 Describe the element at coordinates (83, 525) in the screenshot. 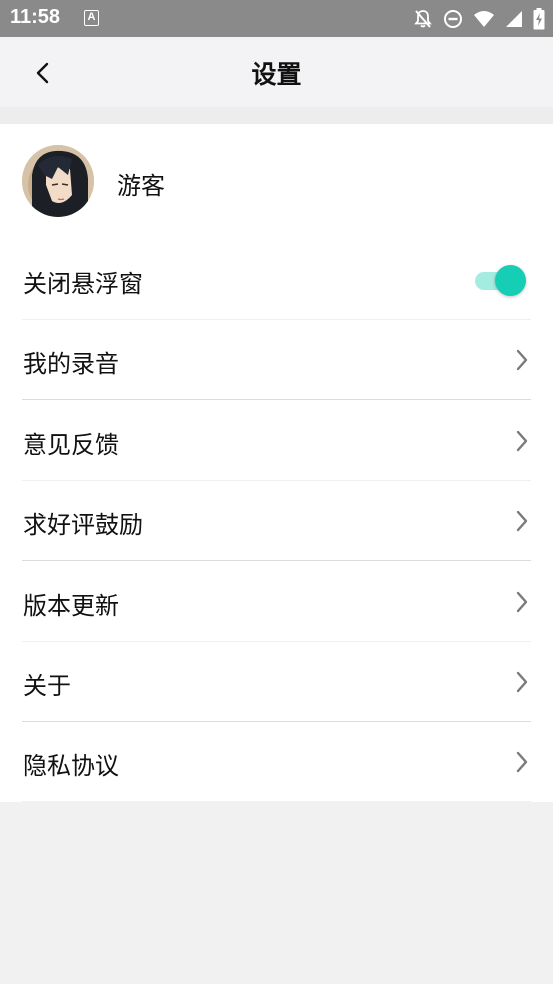

I see `settings-item-label: 求好评鼓励` at that location.